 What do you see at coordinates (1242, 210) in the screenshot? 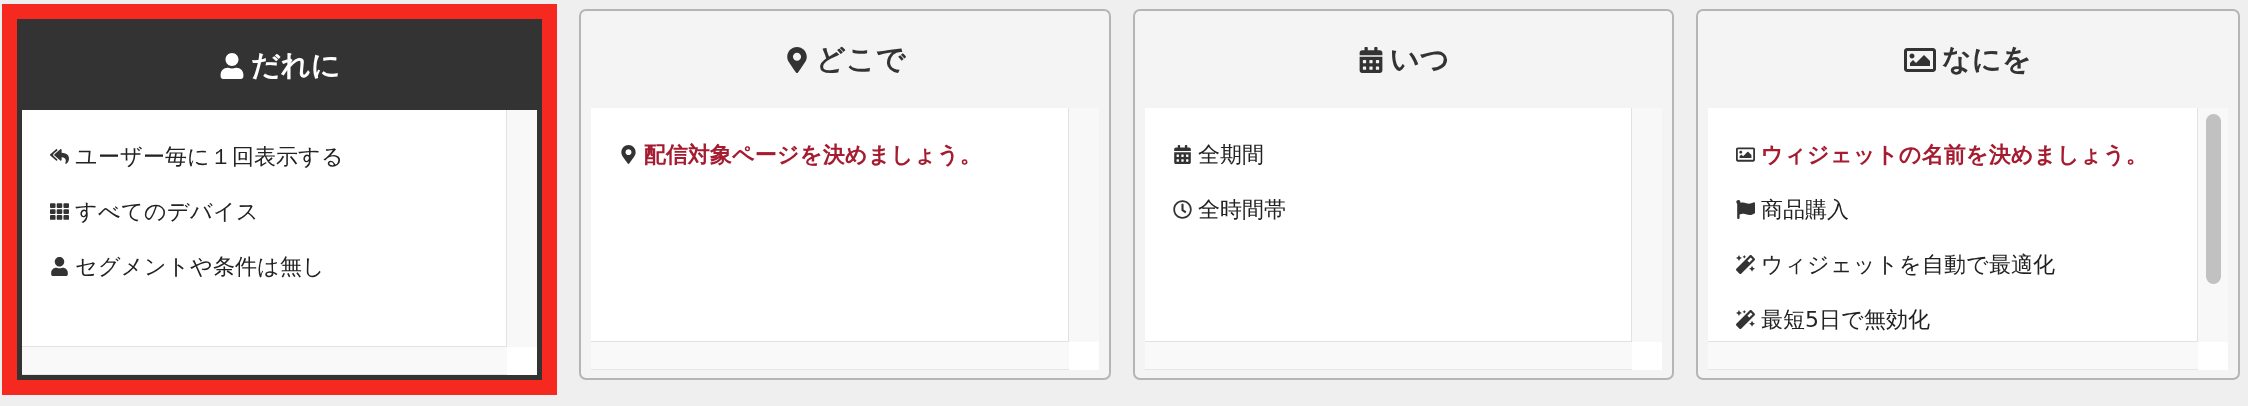
I see `setting-text: 全時間帯` at bounding box center [1242, 210].